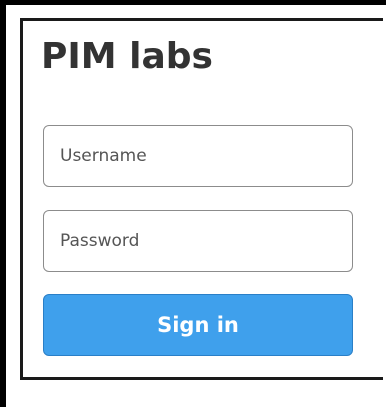 This screenshot has width=386, height=407. I want to click on username-input, so click(198, 156).